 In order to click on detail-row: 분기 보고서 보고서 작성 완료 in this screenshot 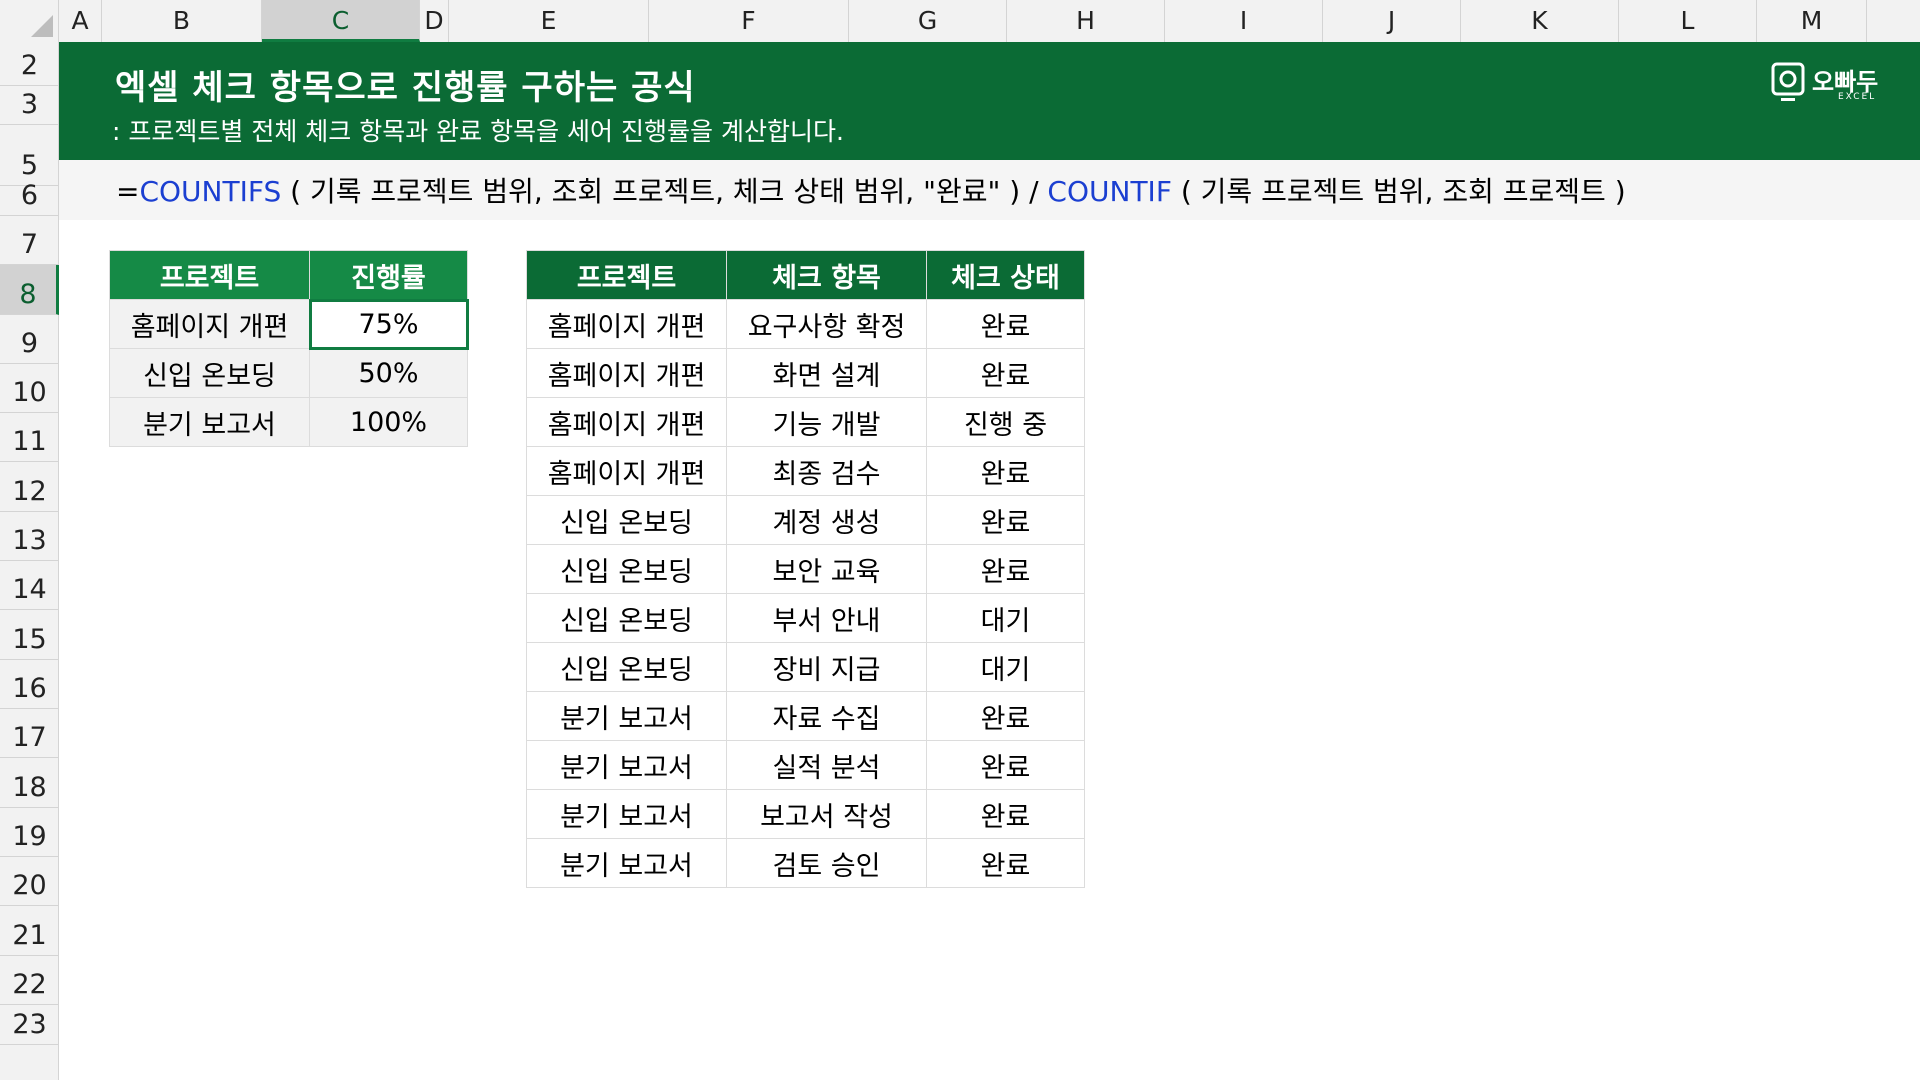, I will do `click(805, 814)`.